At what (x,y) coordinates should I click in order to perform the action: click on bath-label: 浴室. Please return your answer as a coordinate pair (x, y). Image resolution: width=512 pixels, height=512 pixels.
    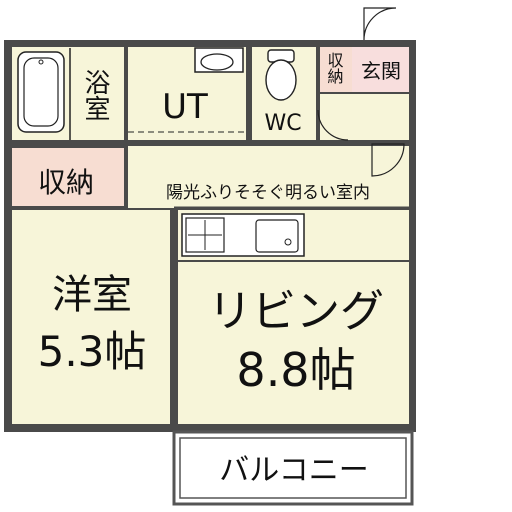
    Looking at the image, I should click on (95, 95).